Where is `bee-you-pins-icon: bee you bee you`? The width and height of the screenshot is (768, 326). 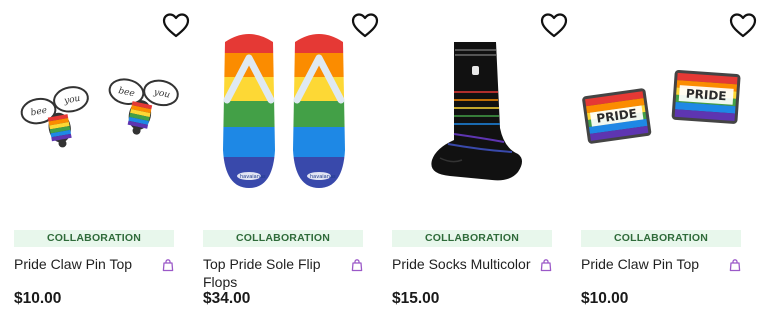
bee-you-pins-icon: bee you bee you is located at coordinates (99, 113).